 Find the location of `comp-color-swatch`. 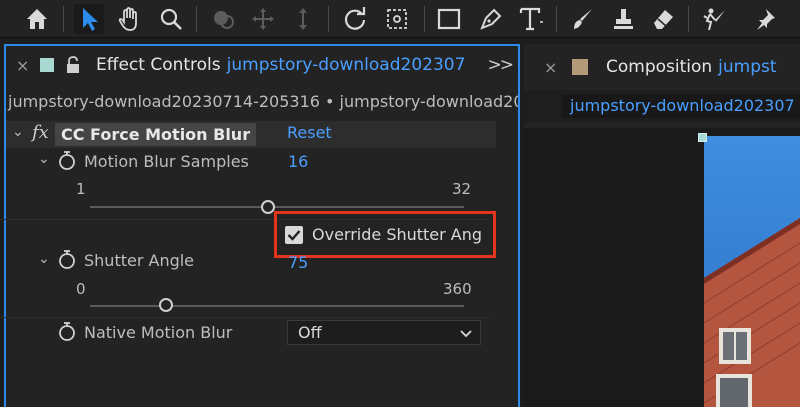

comp-color-swatch is located at coordinates (580, 67).